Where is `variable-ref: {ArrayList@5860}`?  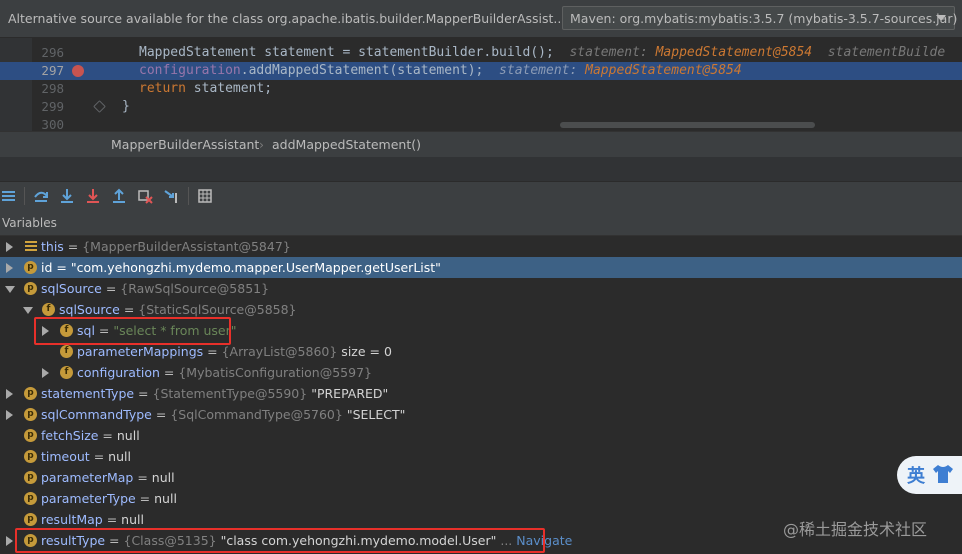
variable-ref: {ArrayList@5860} is located at coordinates (279, 351).